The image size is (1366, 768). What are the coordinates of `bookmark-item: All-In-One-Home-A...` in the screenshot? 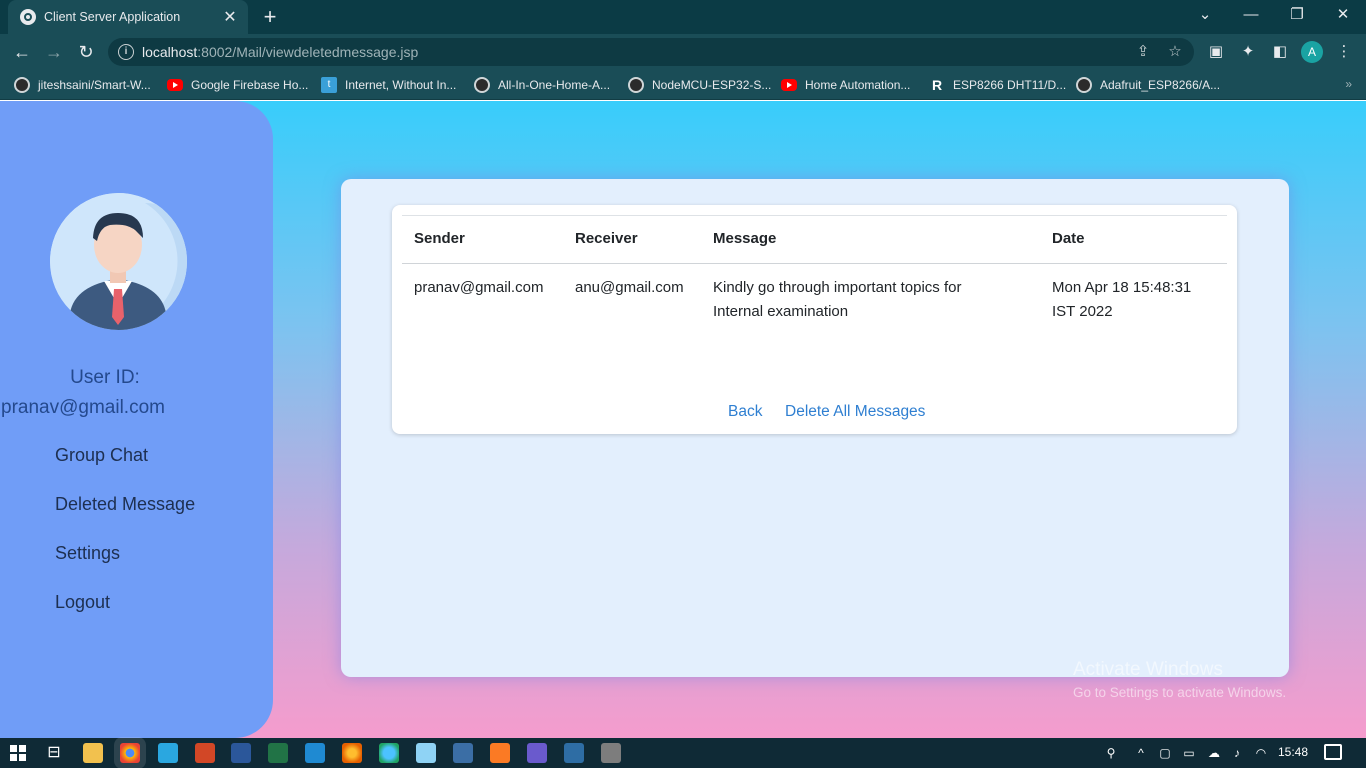 It's located at (542, 85).